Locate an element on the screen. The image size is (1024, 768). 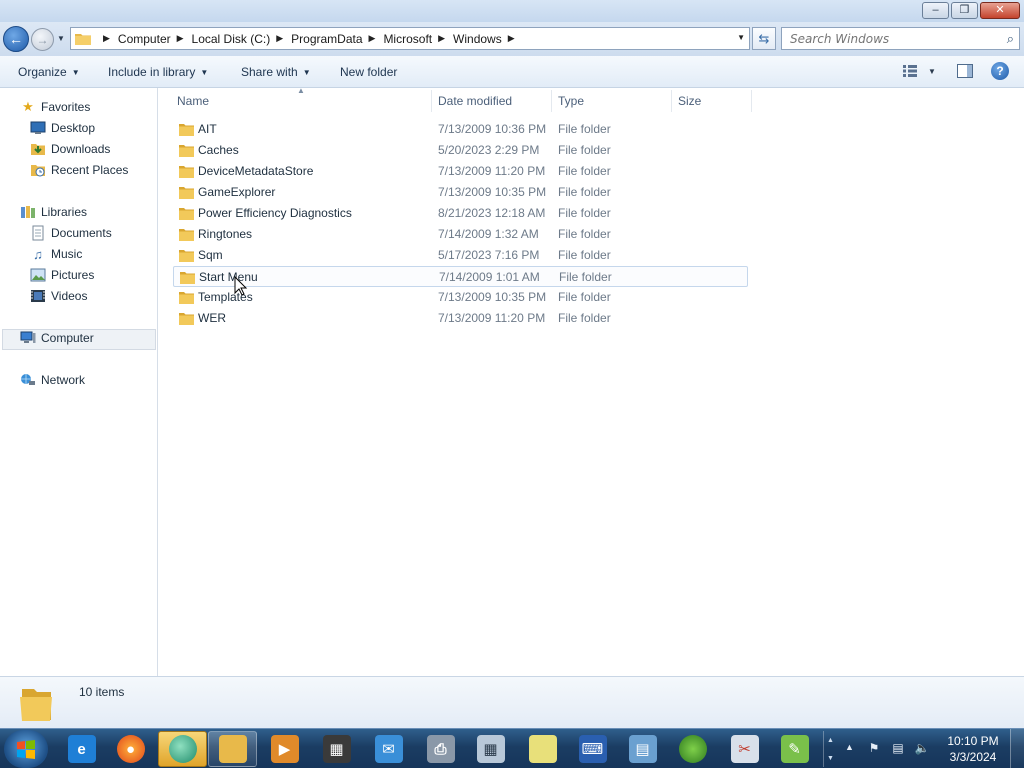
nav-videos: Videos is located at coordinates (58, 296).